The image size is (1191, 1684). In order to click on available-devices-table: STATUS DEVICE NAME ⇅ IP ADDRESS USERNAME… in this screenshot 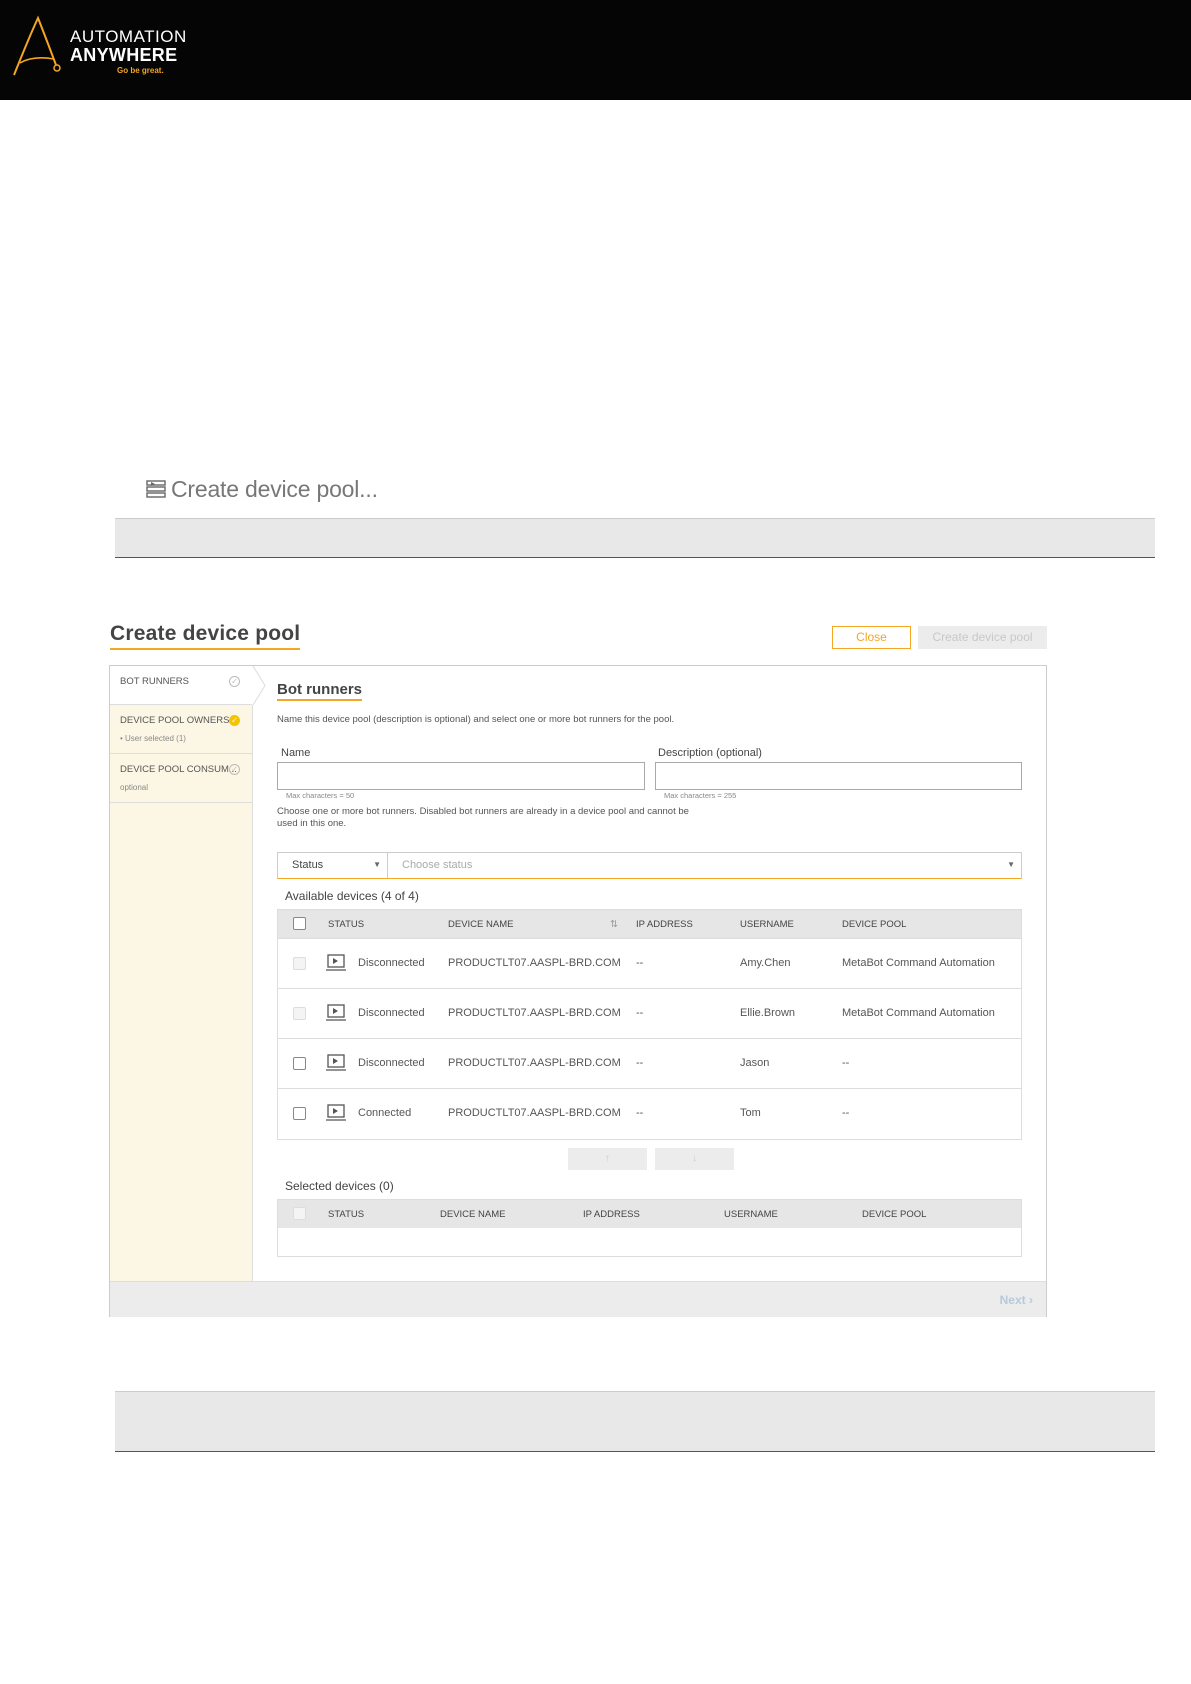, I will do `click(649, 1024)`.